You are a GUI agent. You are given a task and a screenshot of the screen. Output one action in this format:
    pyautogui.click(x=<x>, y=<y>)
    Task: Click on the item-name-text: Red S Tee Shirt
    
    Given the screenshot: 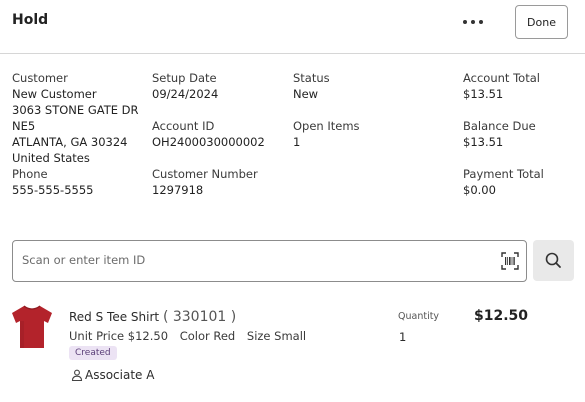 What is the action you would take?
    pyautogui.click(x=114, y=317)
    